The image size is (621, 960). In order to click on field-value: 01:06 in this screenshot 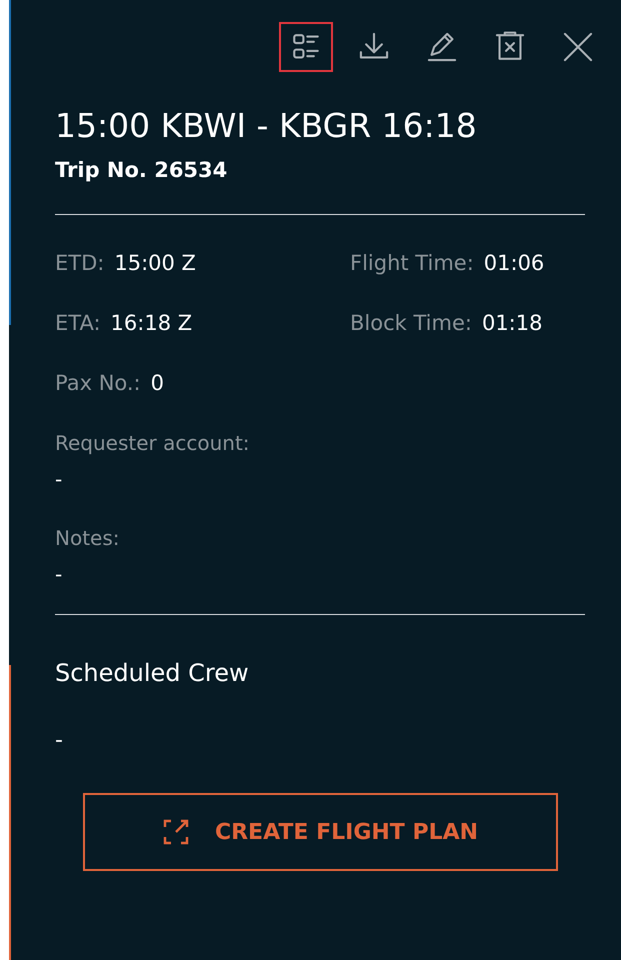, I will do `click(514, 263)`.